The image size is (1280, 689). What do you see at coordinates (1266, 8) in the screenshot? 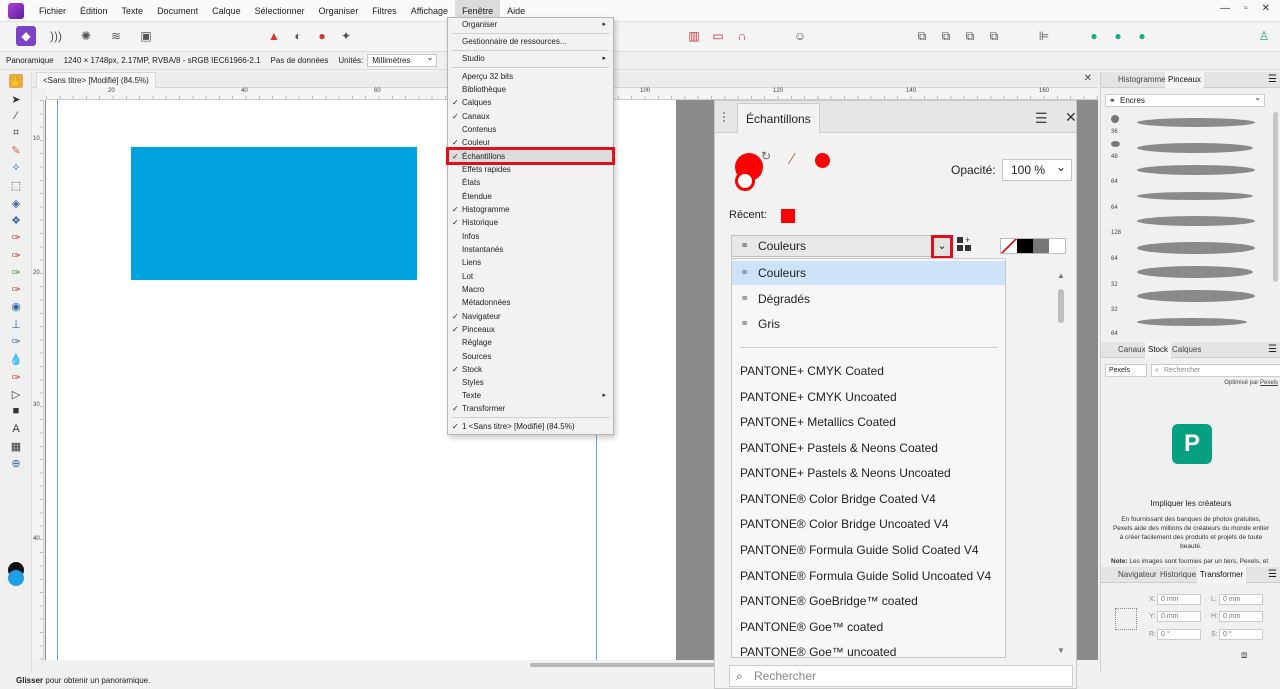
I see `close-window-button: ✕` at bounding box center [1266, 8].